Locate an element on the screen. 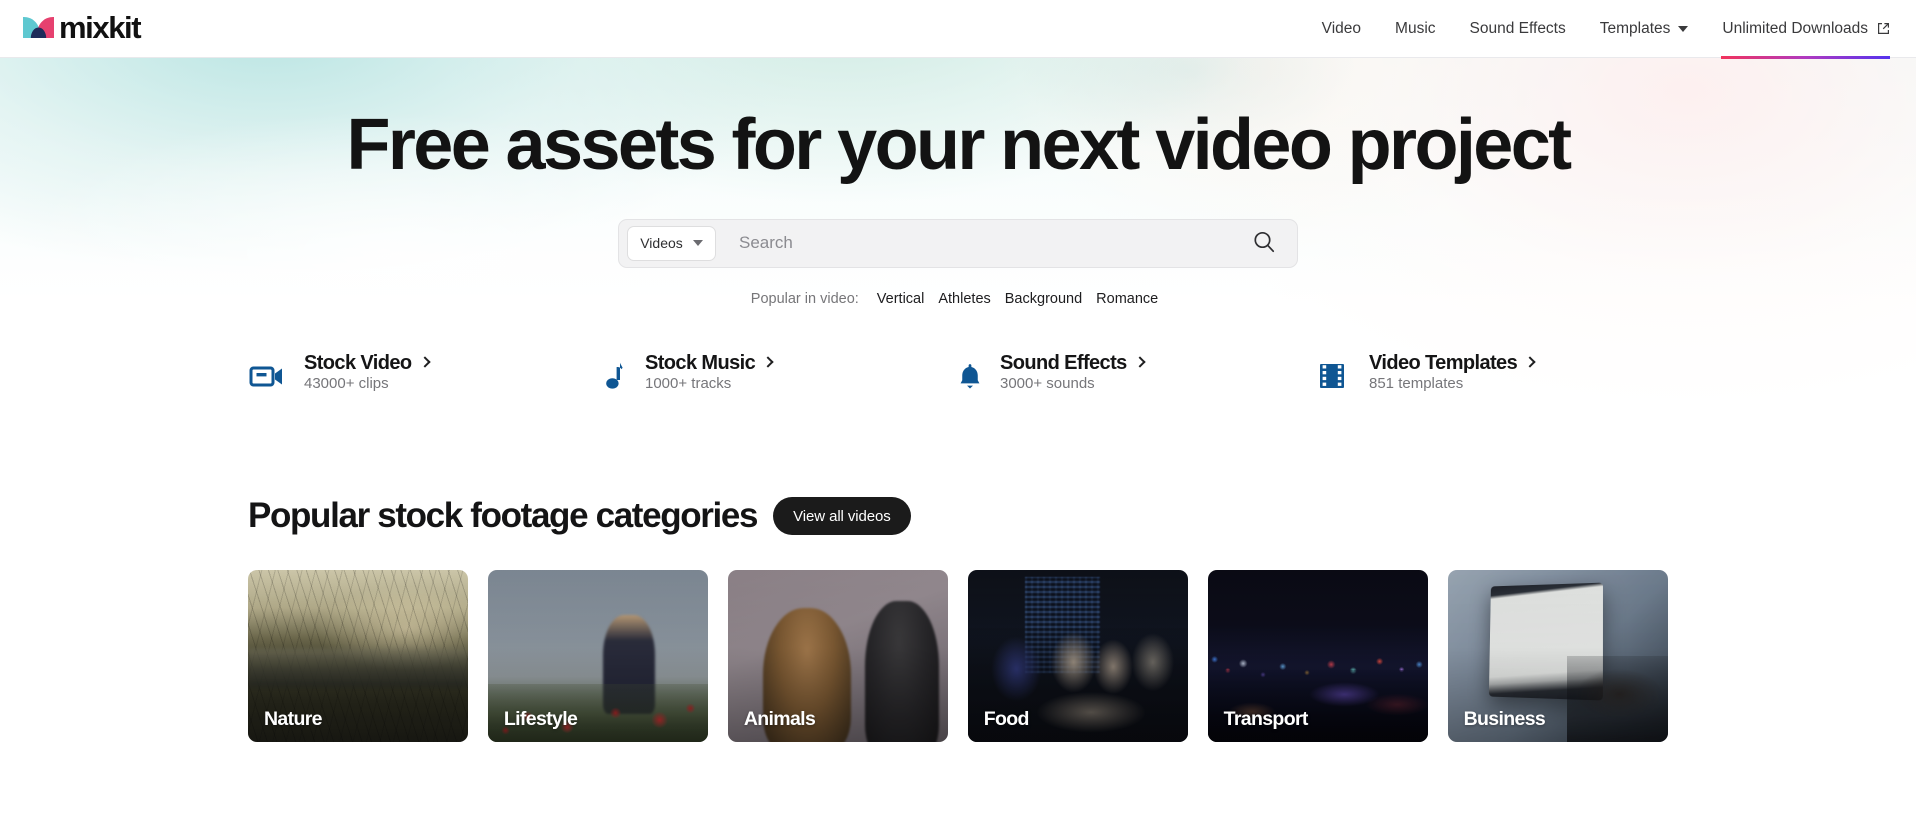 The width and height of the screenshot is (1916, 813). category-label: Nature is located at coordinates (293, 719).